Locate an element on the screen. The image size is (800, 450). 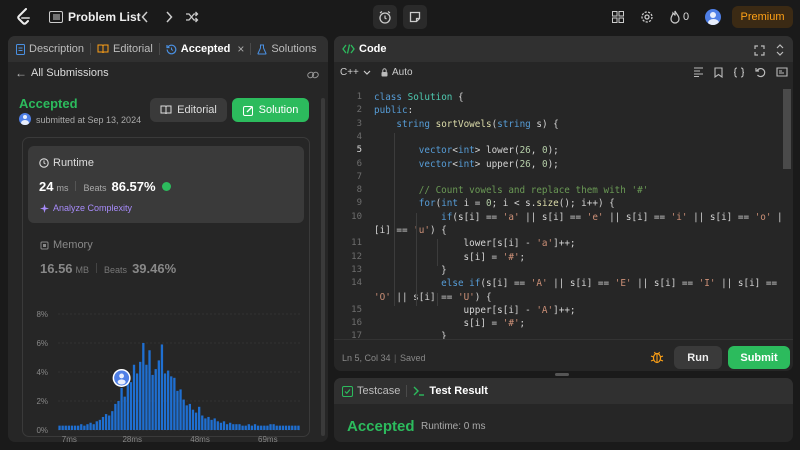
editor-scrollbar is located at coordinates (787, 129).